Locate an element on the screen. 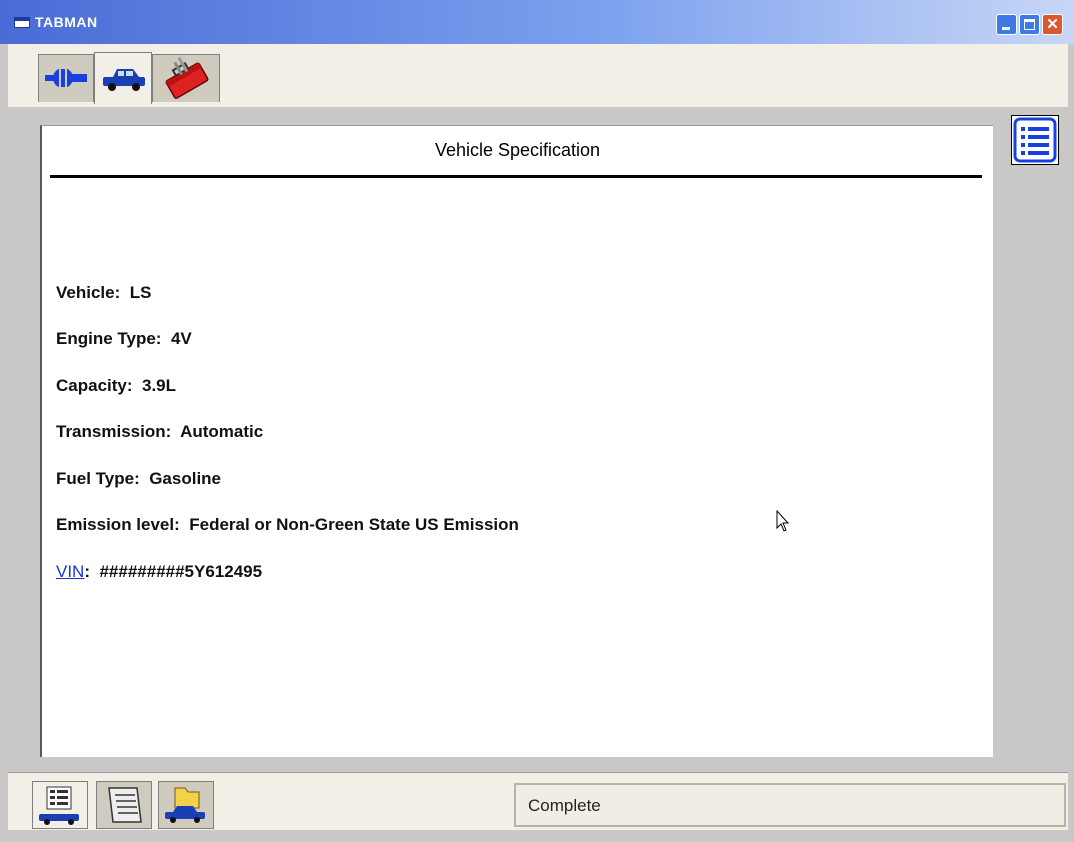  spec-value: Federal or Non-Green State US Emission is located at coordinates (354, 524).